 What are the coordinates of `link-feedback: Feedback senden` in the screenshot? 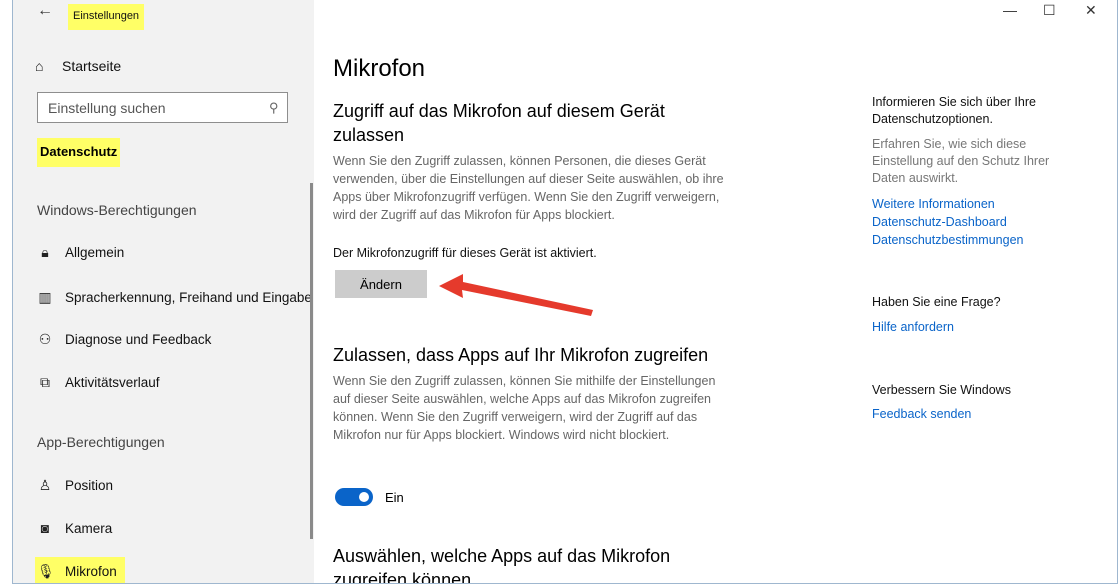 It's located at (921, 414).